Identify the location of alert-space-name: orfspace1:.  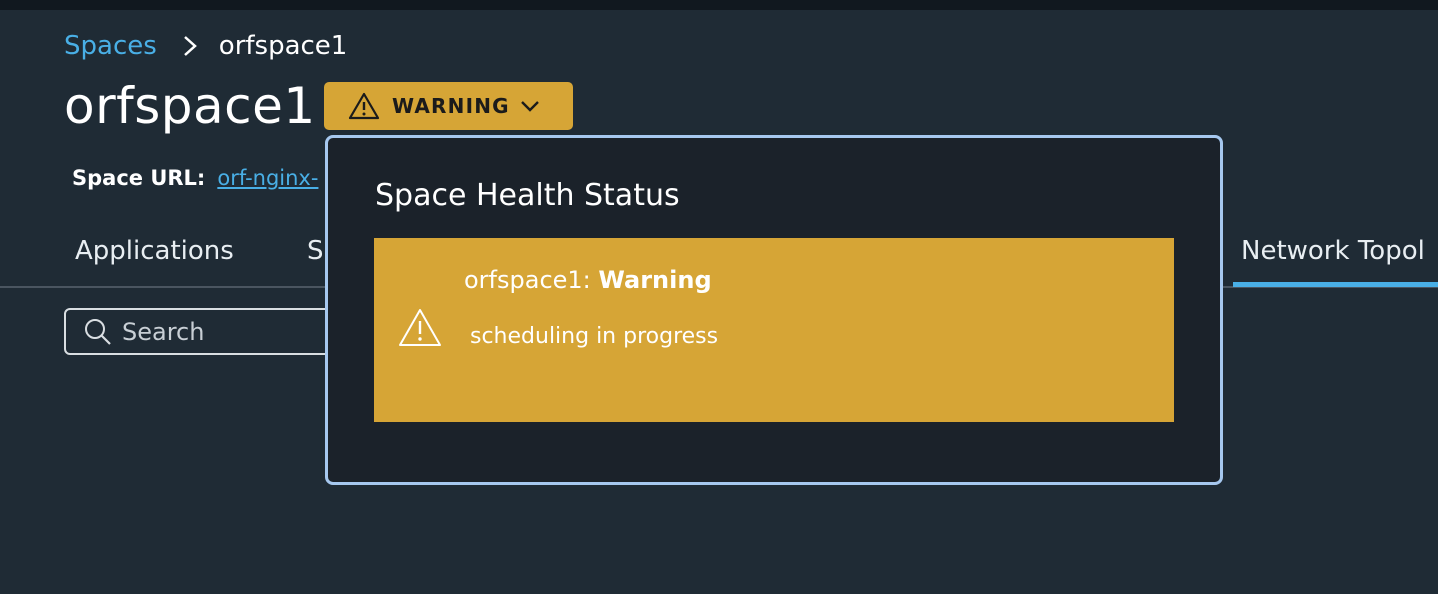
(531, 280).